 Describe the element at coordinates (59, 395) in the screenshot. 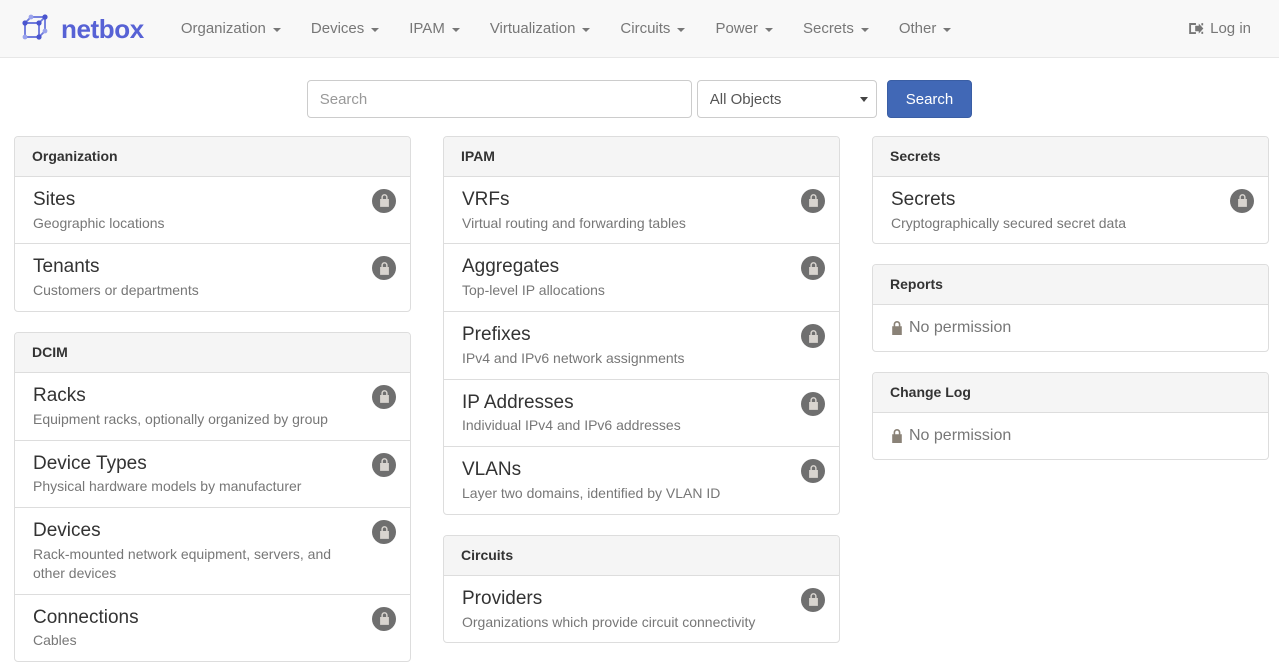

I see `list-item-title: Racks` at that location.